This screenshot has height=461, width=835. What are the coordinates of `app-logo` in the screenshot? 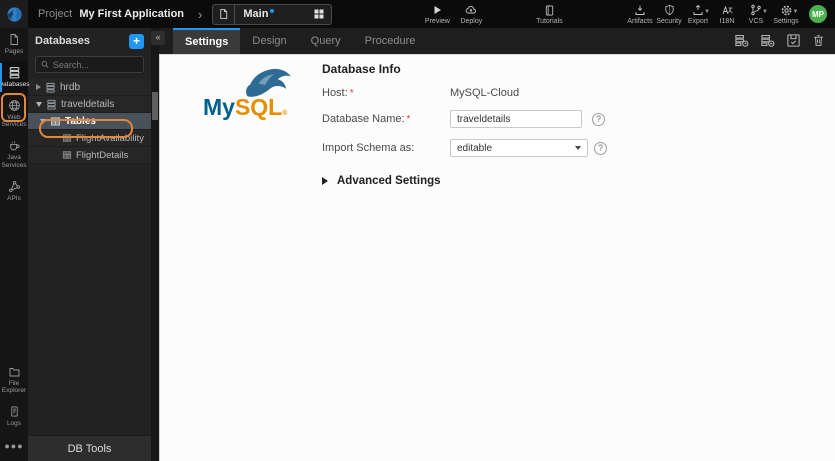 It's located at (14, 14).